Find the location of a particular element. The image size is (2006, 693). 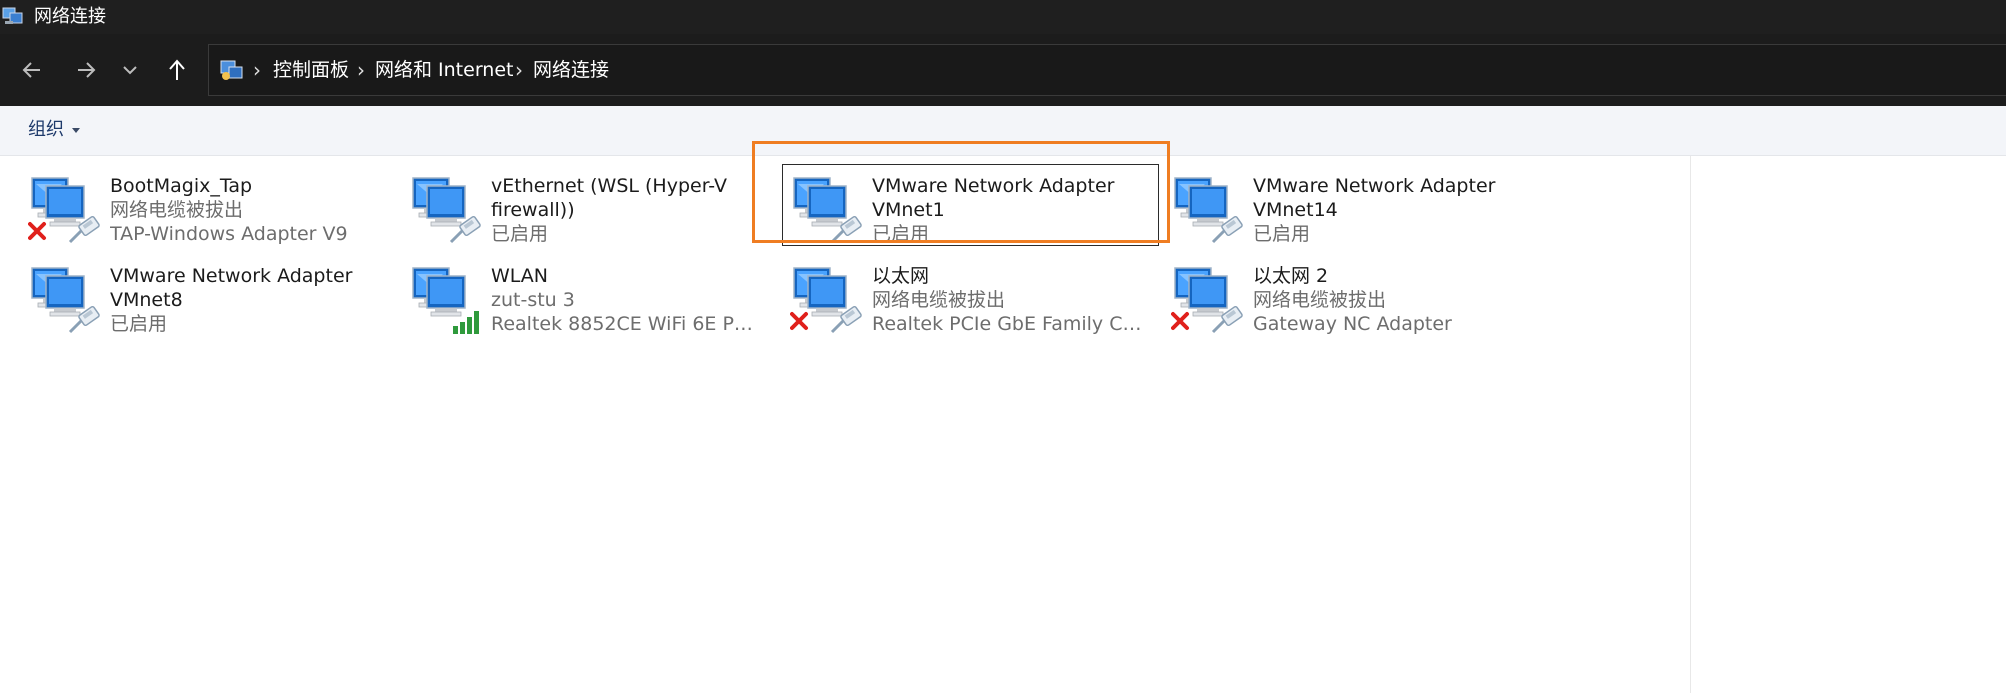

connection-text: VMware Network Adapter VMnet14 已启用 is located at coordinates (1389, 210).